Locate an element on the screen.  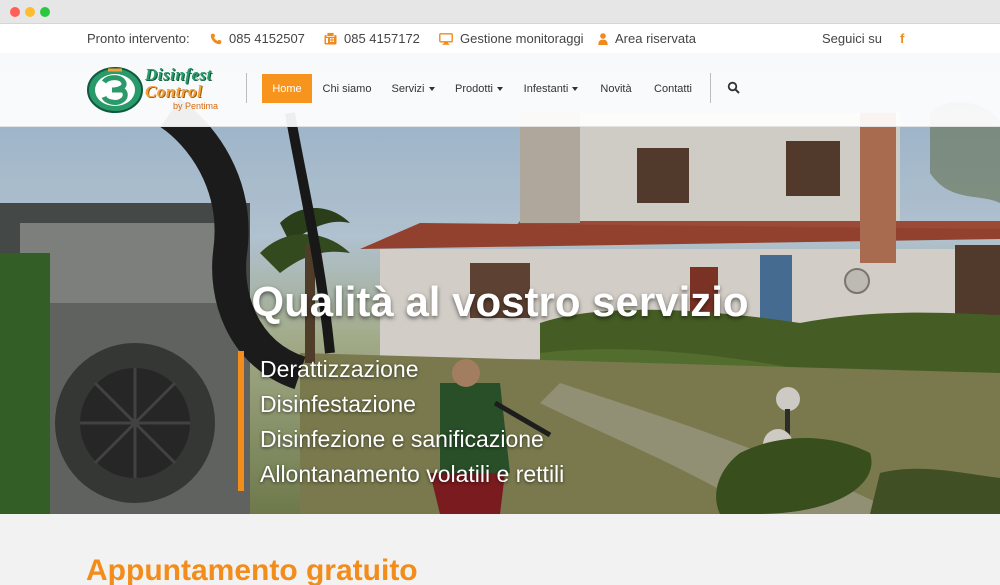
user-icon is located at coordinates (603, 38).